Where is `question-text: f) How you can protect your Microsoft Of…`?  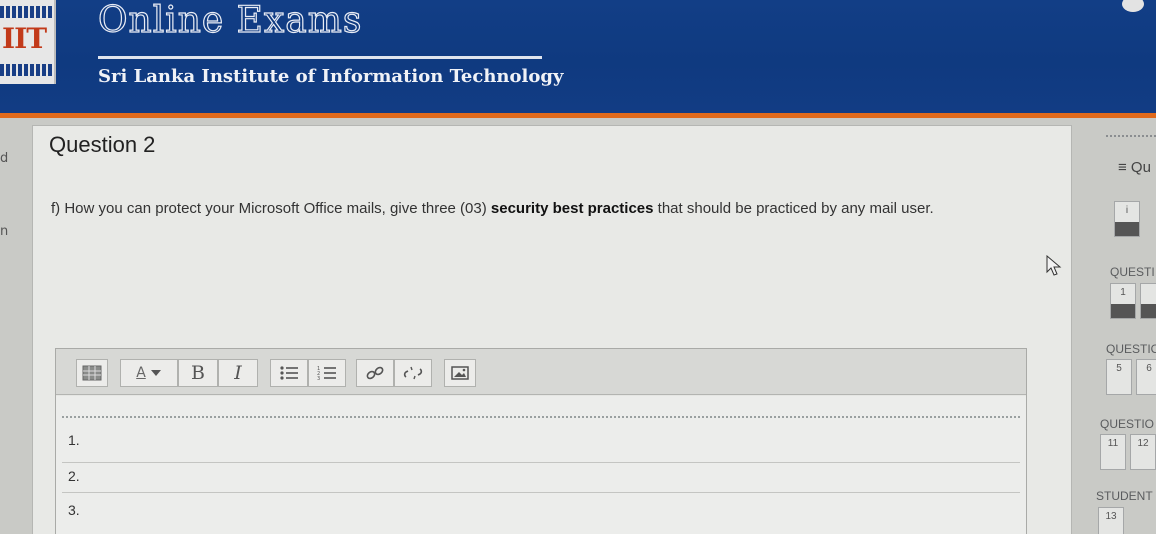 question-text: f) How you can protect your Microsoft Of… is located at coordinates (492, 208).